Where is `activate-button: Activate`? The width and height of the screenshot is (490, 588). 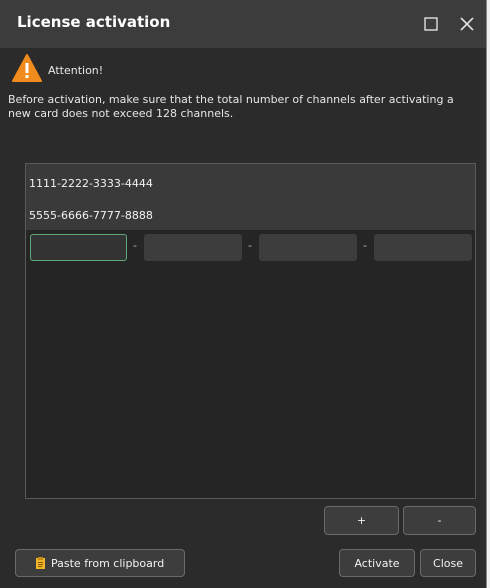 activate-button: Activate is located at coordinates (377, 563).